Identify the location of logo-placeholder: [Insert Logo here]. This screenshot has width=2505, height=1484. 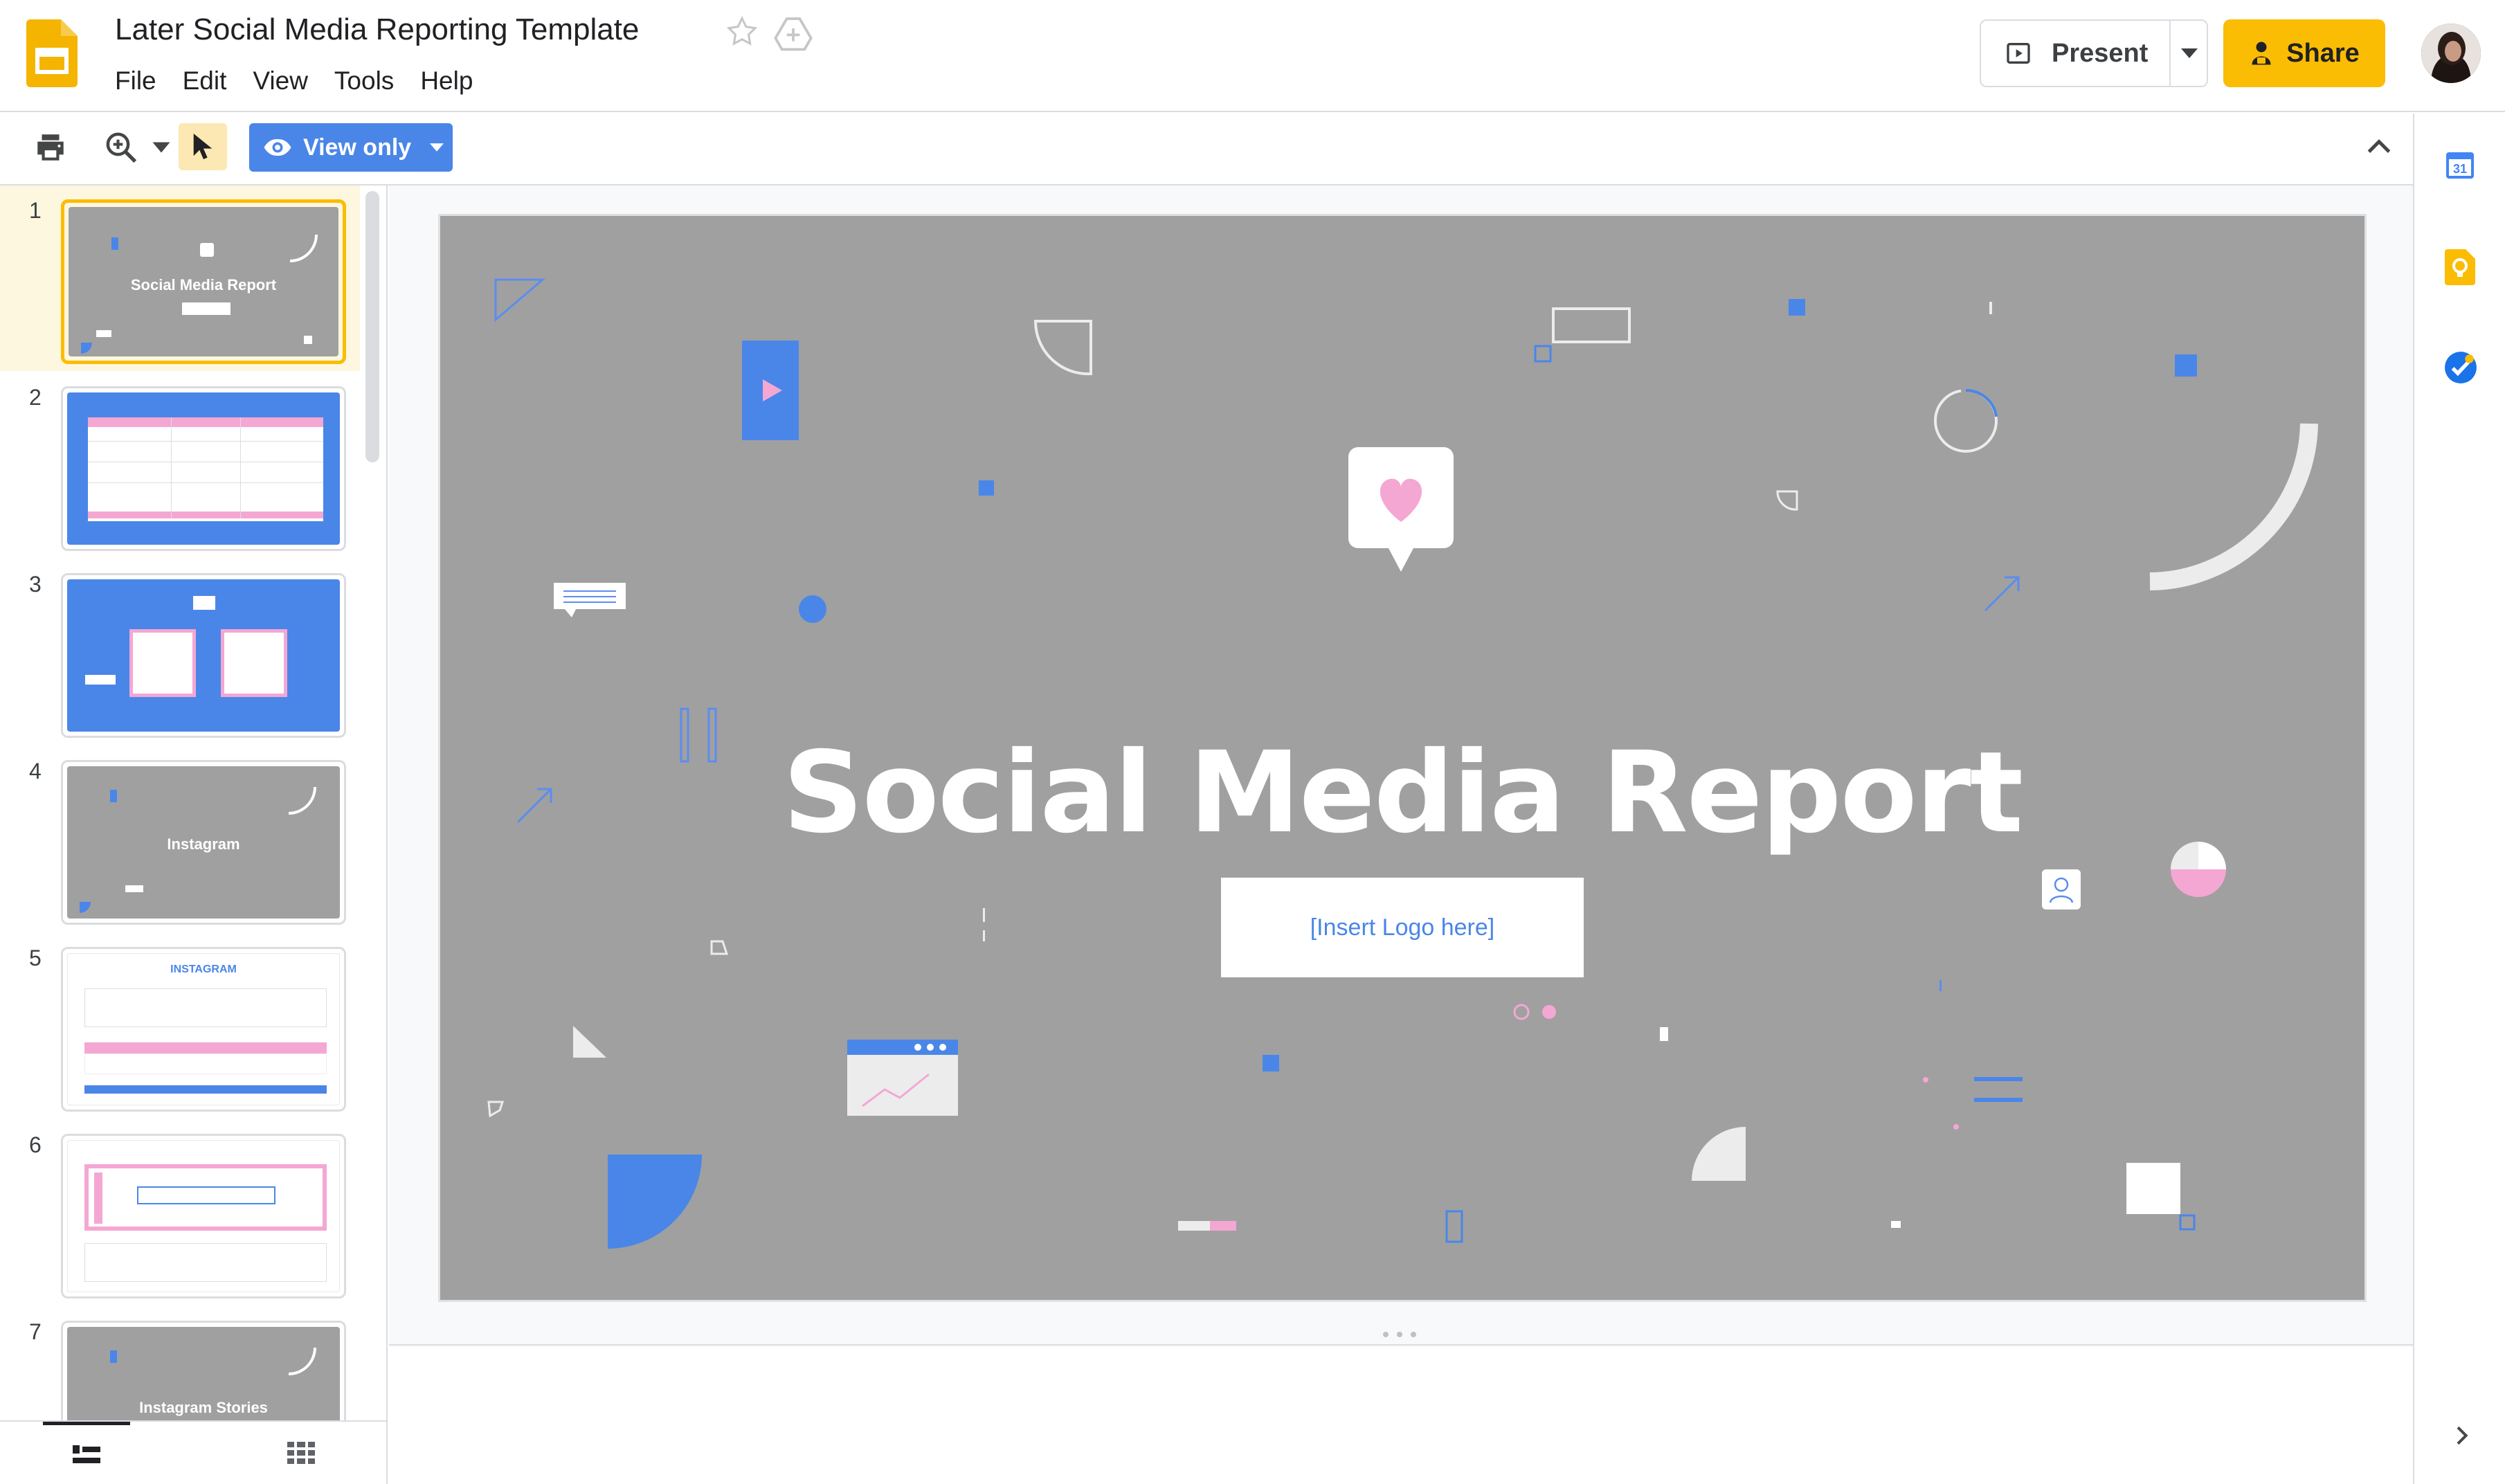
(1402, 927).